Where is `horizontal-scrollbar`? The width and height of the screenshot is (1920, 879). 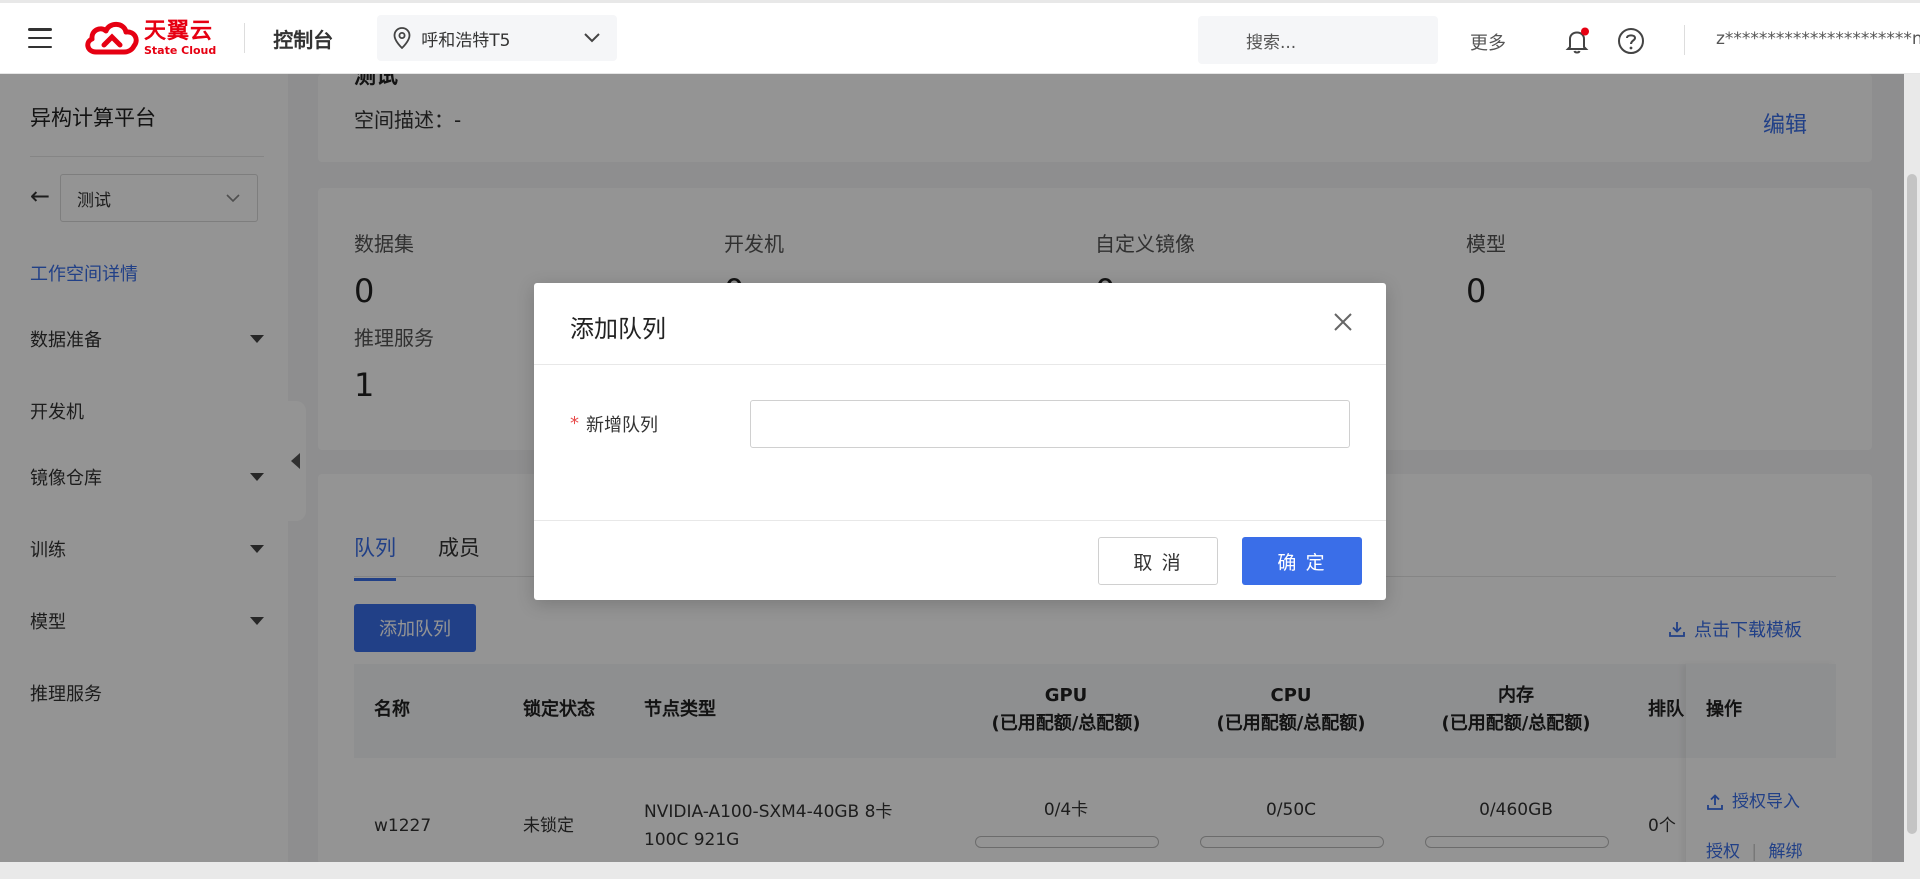
horizontal-scrollbar is located at coordinates (952, 870).